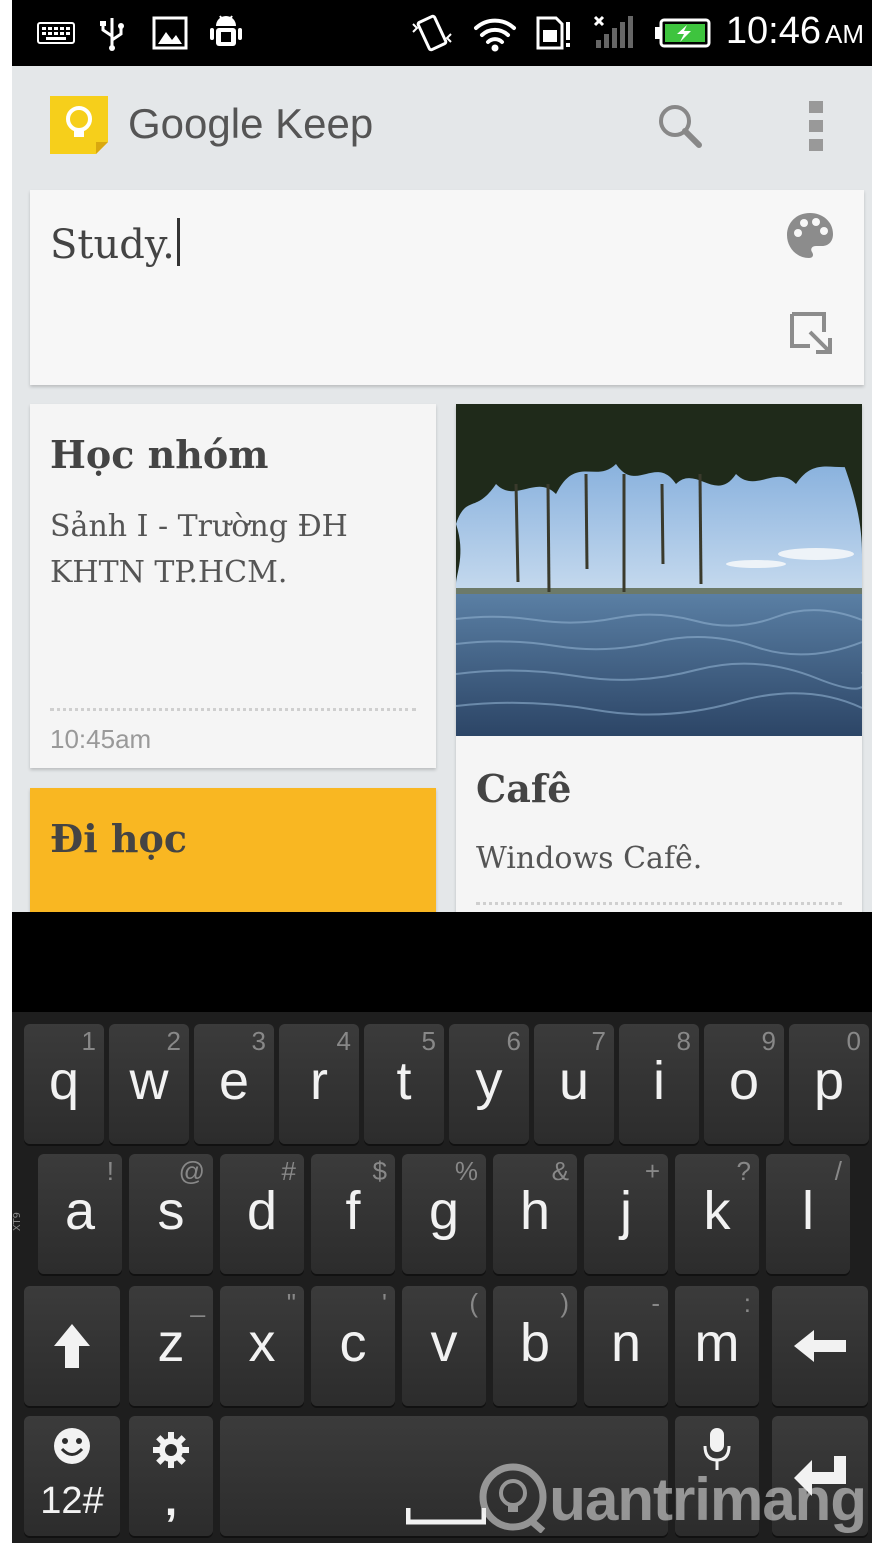 The image size is (872, 1543). I want to click on key-label: z, so click(171, 1343).